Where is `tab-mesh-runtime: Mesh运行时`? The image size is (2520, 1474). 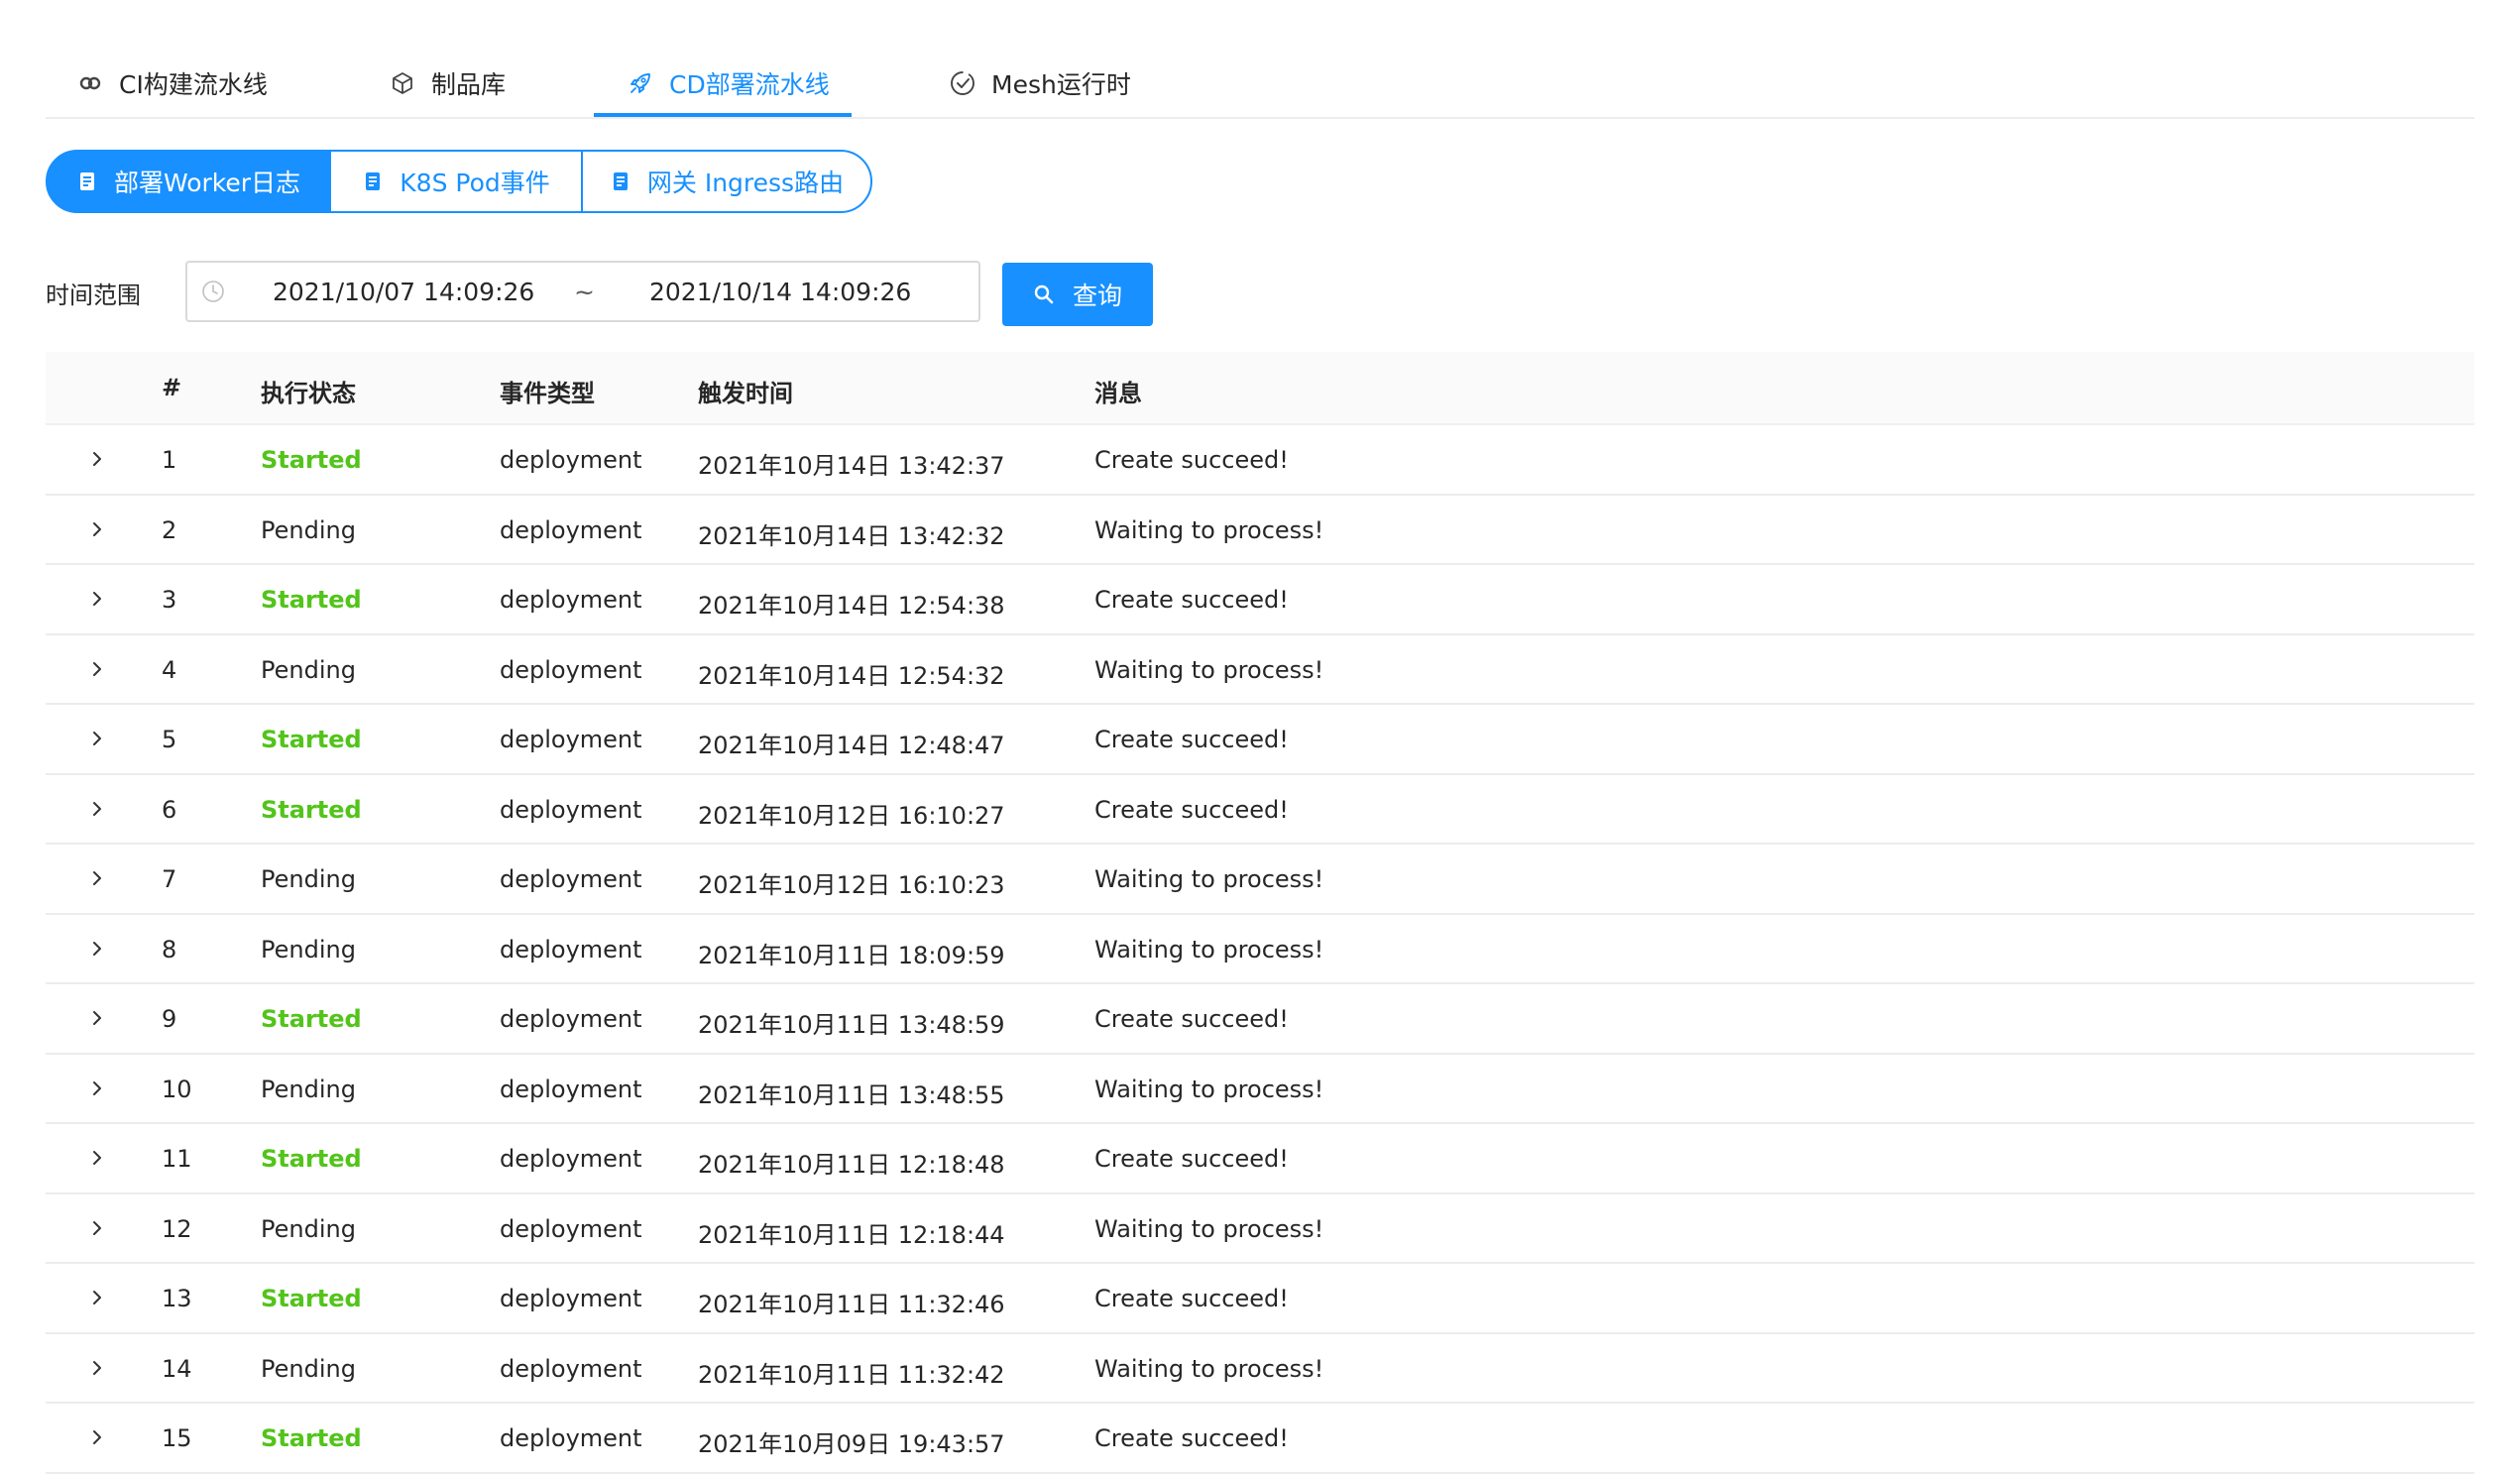
tab-mesh-runtime: Mesh运行时 is located at coordinates (1039, 84).